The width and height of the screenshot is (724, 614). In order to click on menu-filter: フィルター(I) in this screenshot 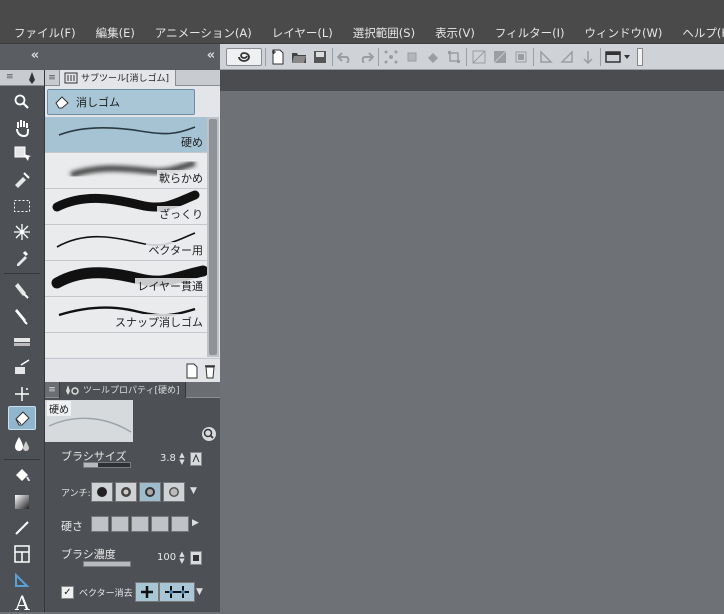, I will do `click(530, 33)`.